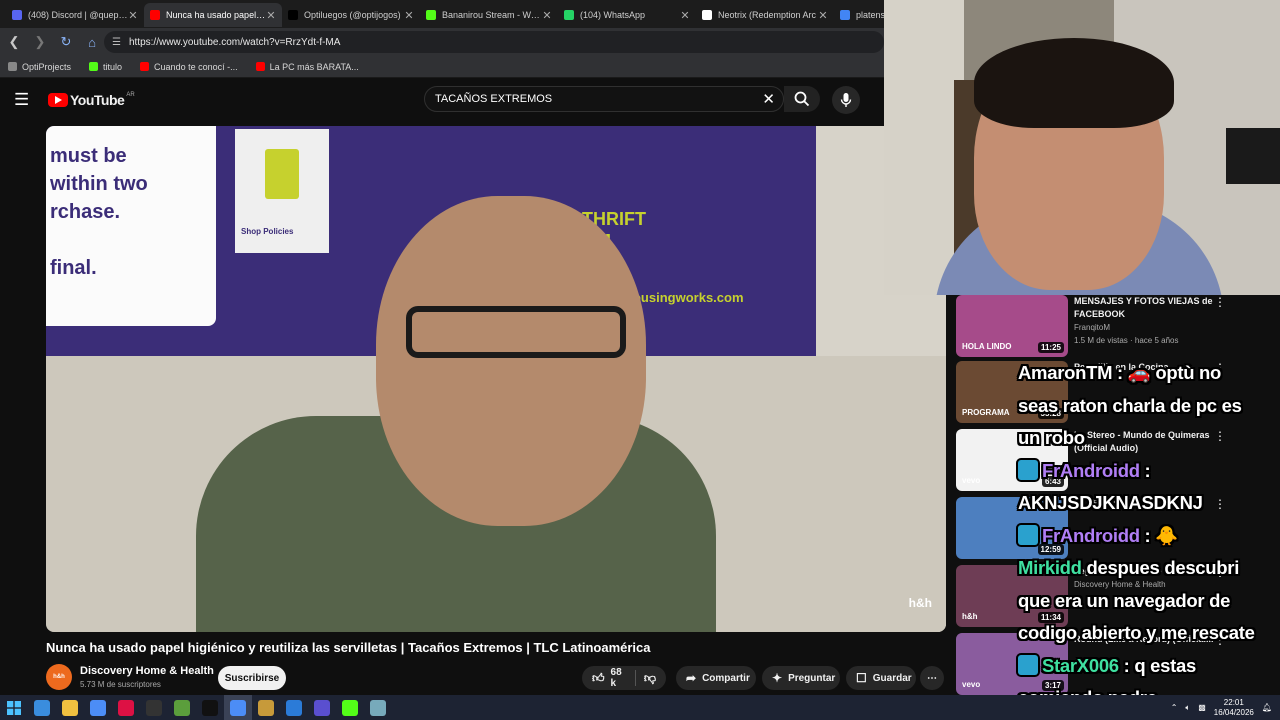  What do you see at coordinates (213, 15) in the screenshot?
I see `browser-tab: Nunca ha usado papel hig ✕` at bounding box center [213, 15].